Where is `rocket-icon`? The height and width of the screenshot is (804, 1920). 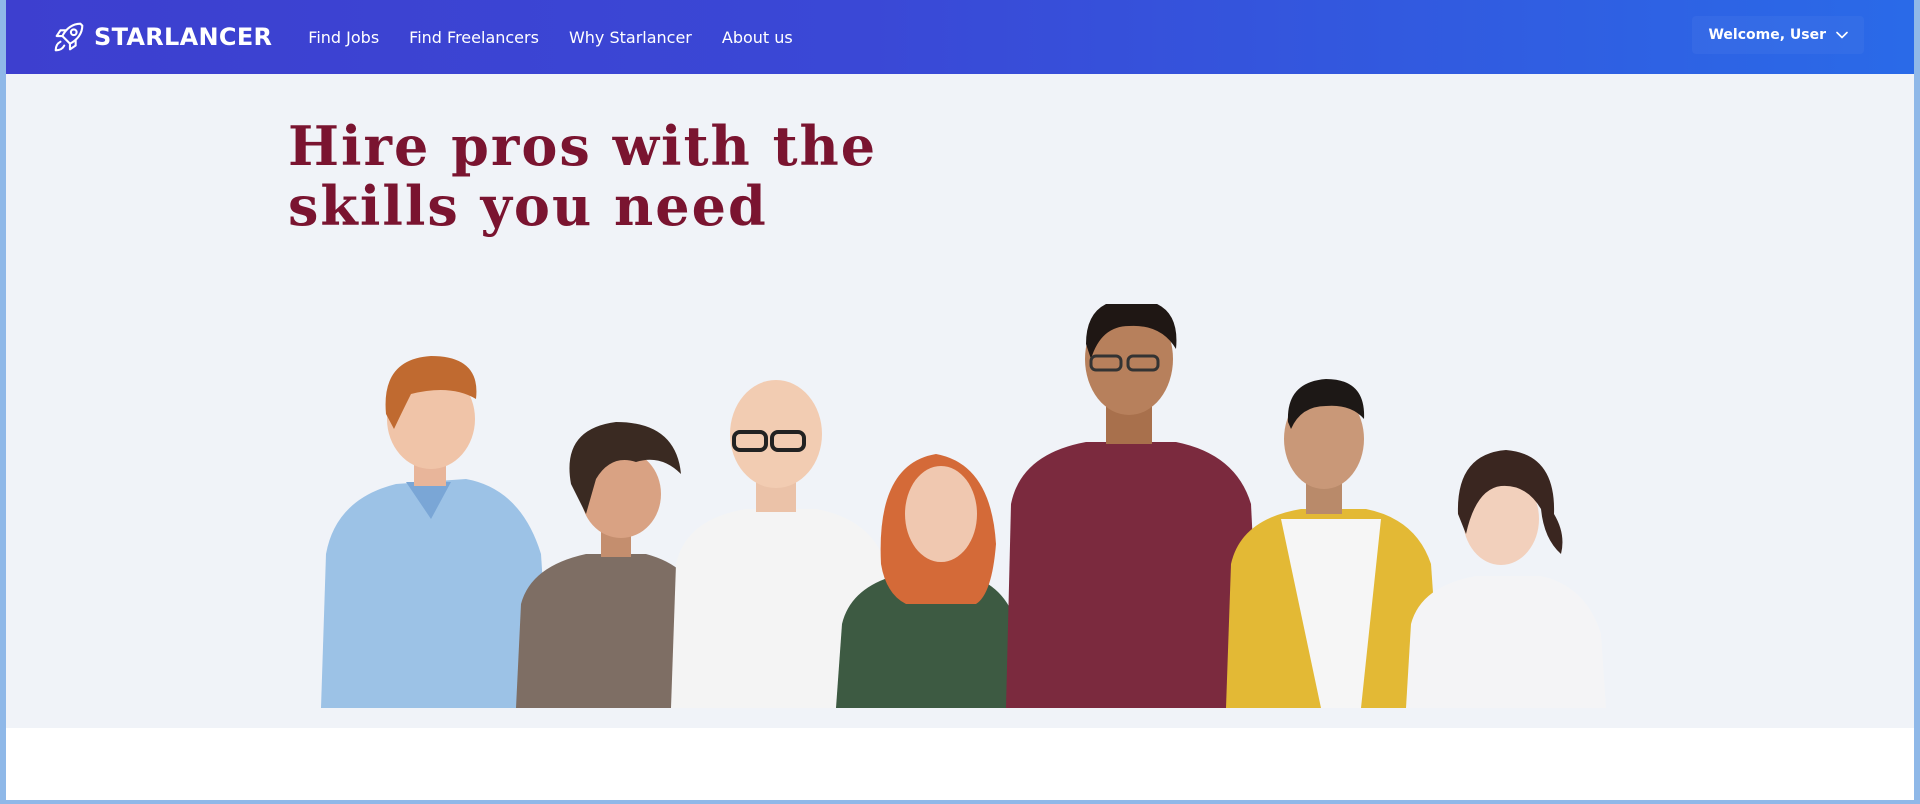
rocket-icon is located at coordinates (69, 37).